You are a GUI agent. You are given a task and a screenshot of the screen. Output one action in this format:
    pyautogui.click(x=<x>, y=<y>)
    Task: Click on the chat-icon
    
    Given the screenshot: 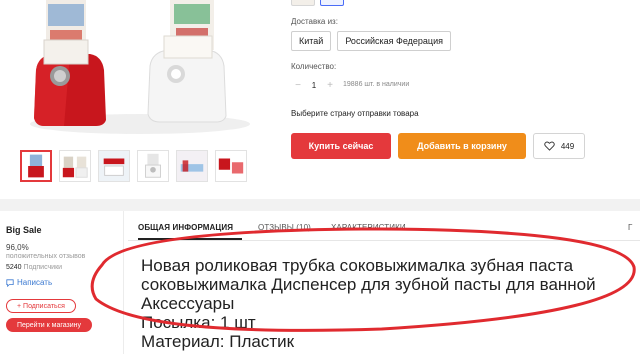 What is the action you would take?
    pyautogui.click(x=10, y=282)
    